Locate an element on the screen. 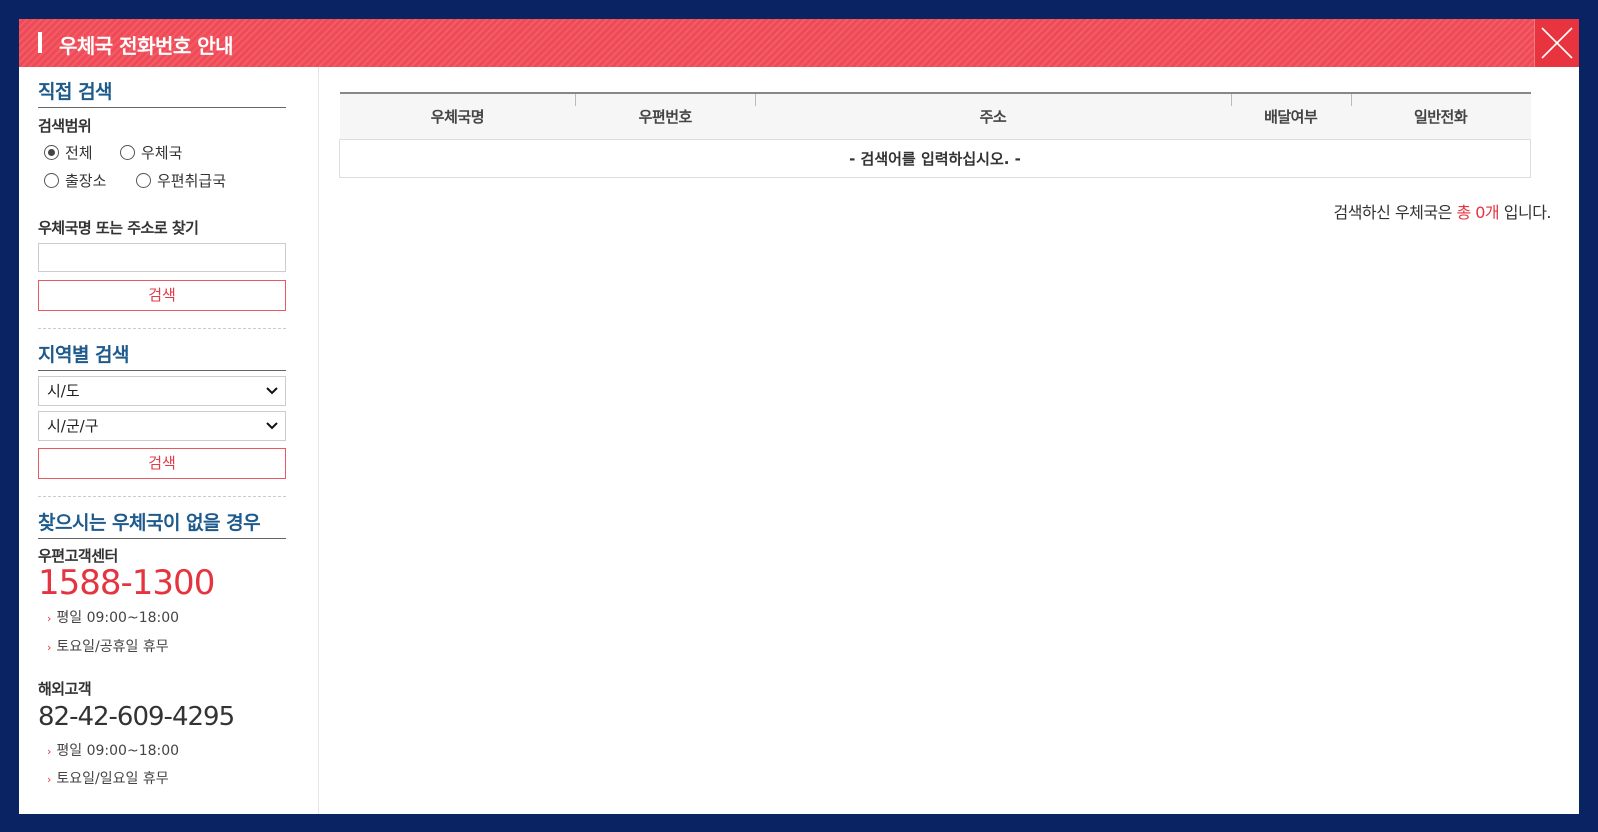 Image resolution: width=1598 pixels, height=832 pixels. result-summary-prefix: 검색하신 우체국은 is located at coordinates (1392, 212).